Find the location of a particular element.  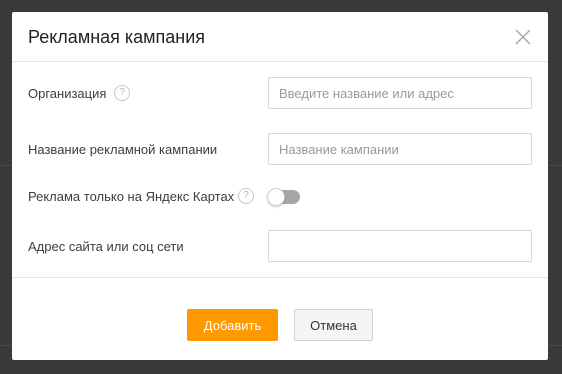

toggle-knob is located at coordinates (276, 197).